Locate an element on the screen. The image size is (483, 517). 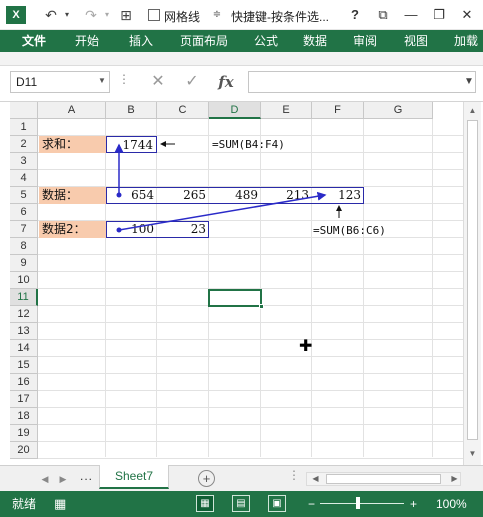
zoom-slider-track is located at coordinates (362, 503).